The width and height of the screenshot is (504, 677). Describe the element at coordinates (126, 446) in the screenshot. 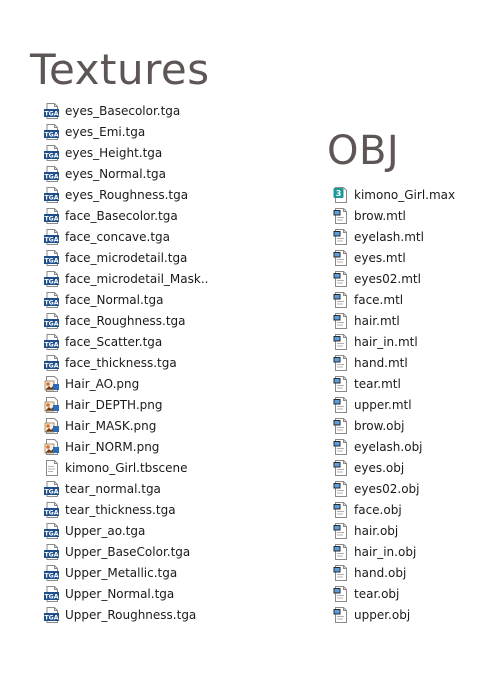

I see `file-item: Hair_NORM.png` at that location.